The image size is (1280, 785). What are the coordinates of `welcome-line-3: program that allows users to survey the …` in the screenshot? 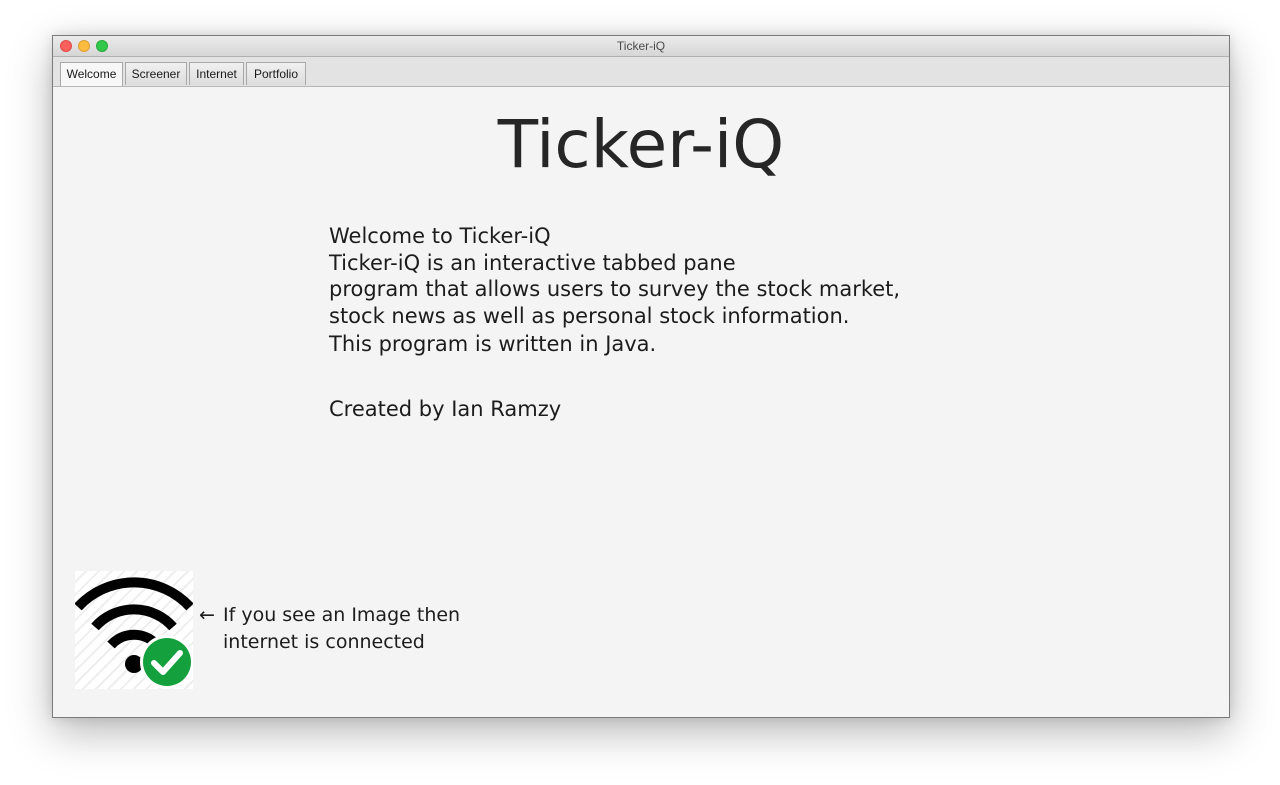 It's located at (615, 289).